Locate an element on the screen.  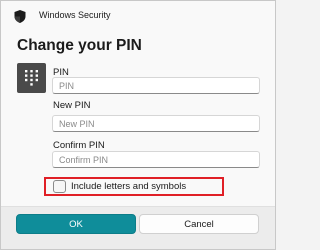
include-letters-checkbox is located at coordinates (59, 186).